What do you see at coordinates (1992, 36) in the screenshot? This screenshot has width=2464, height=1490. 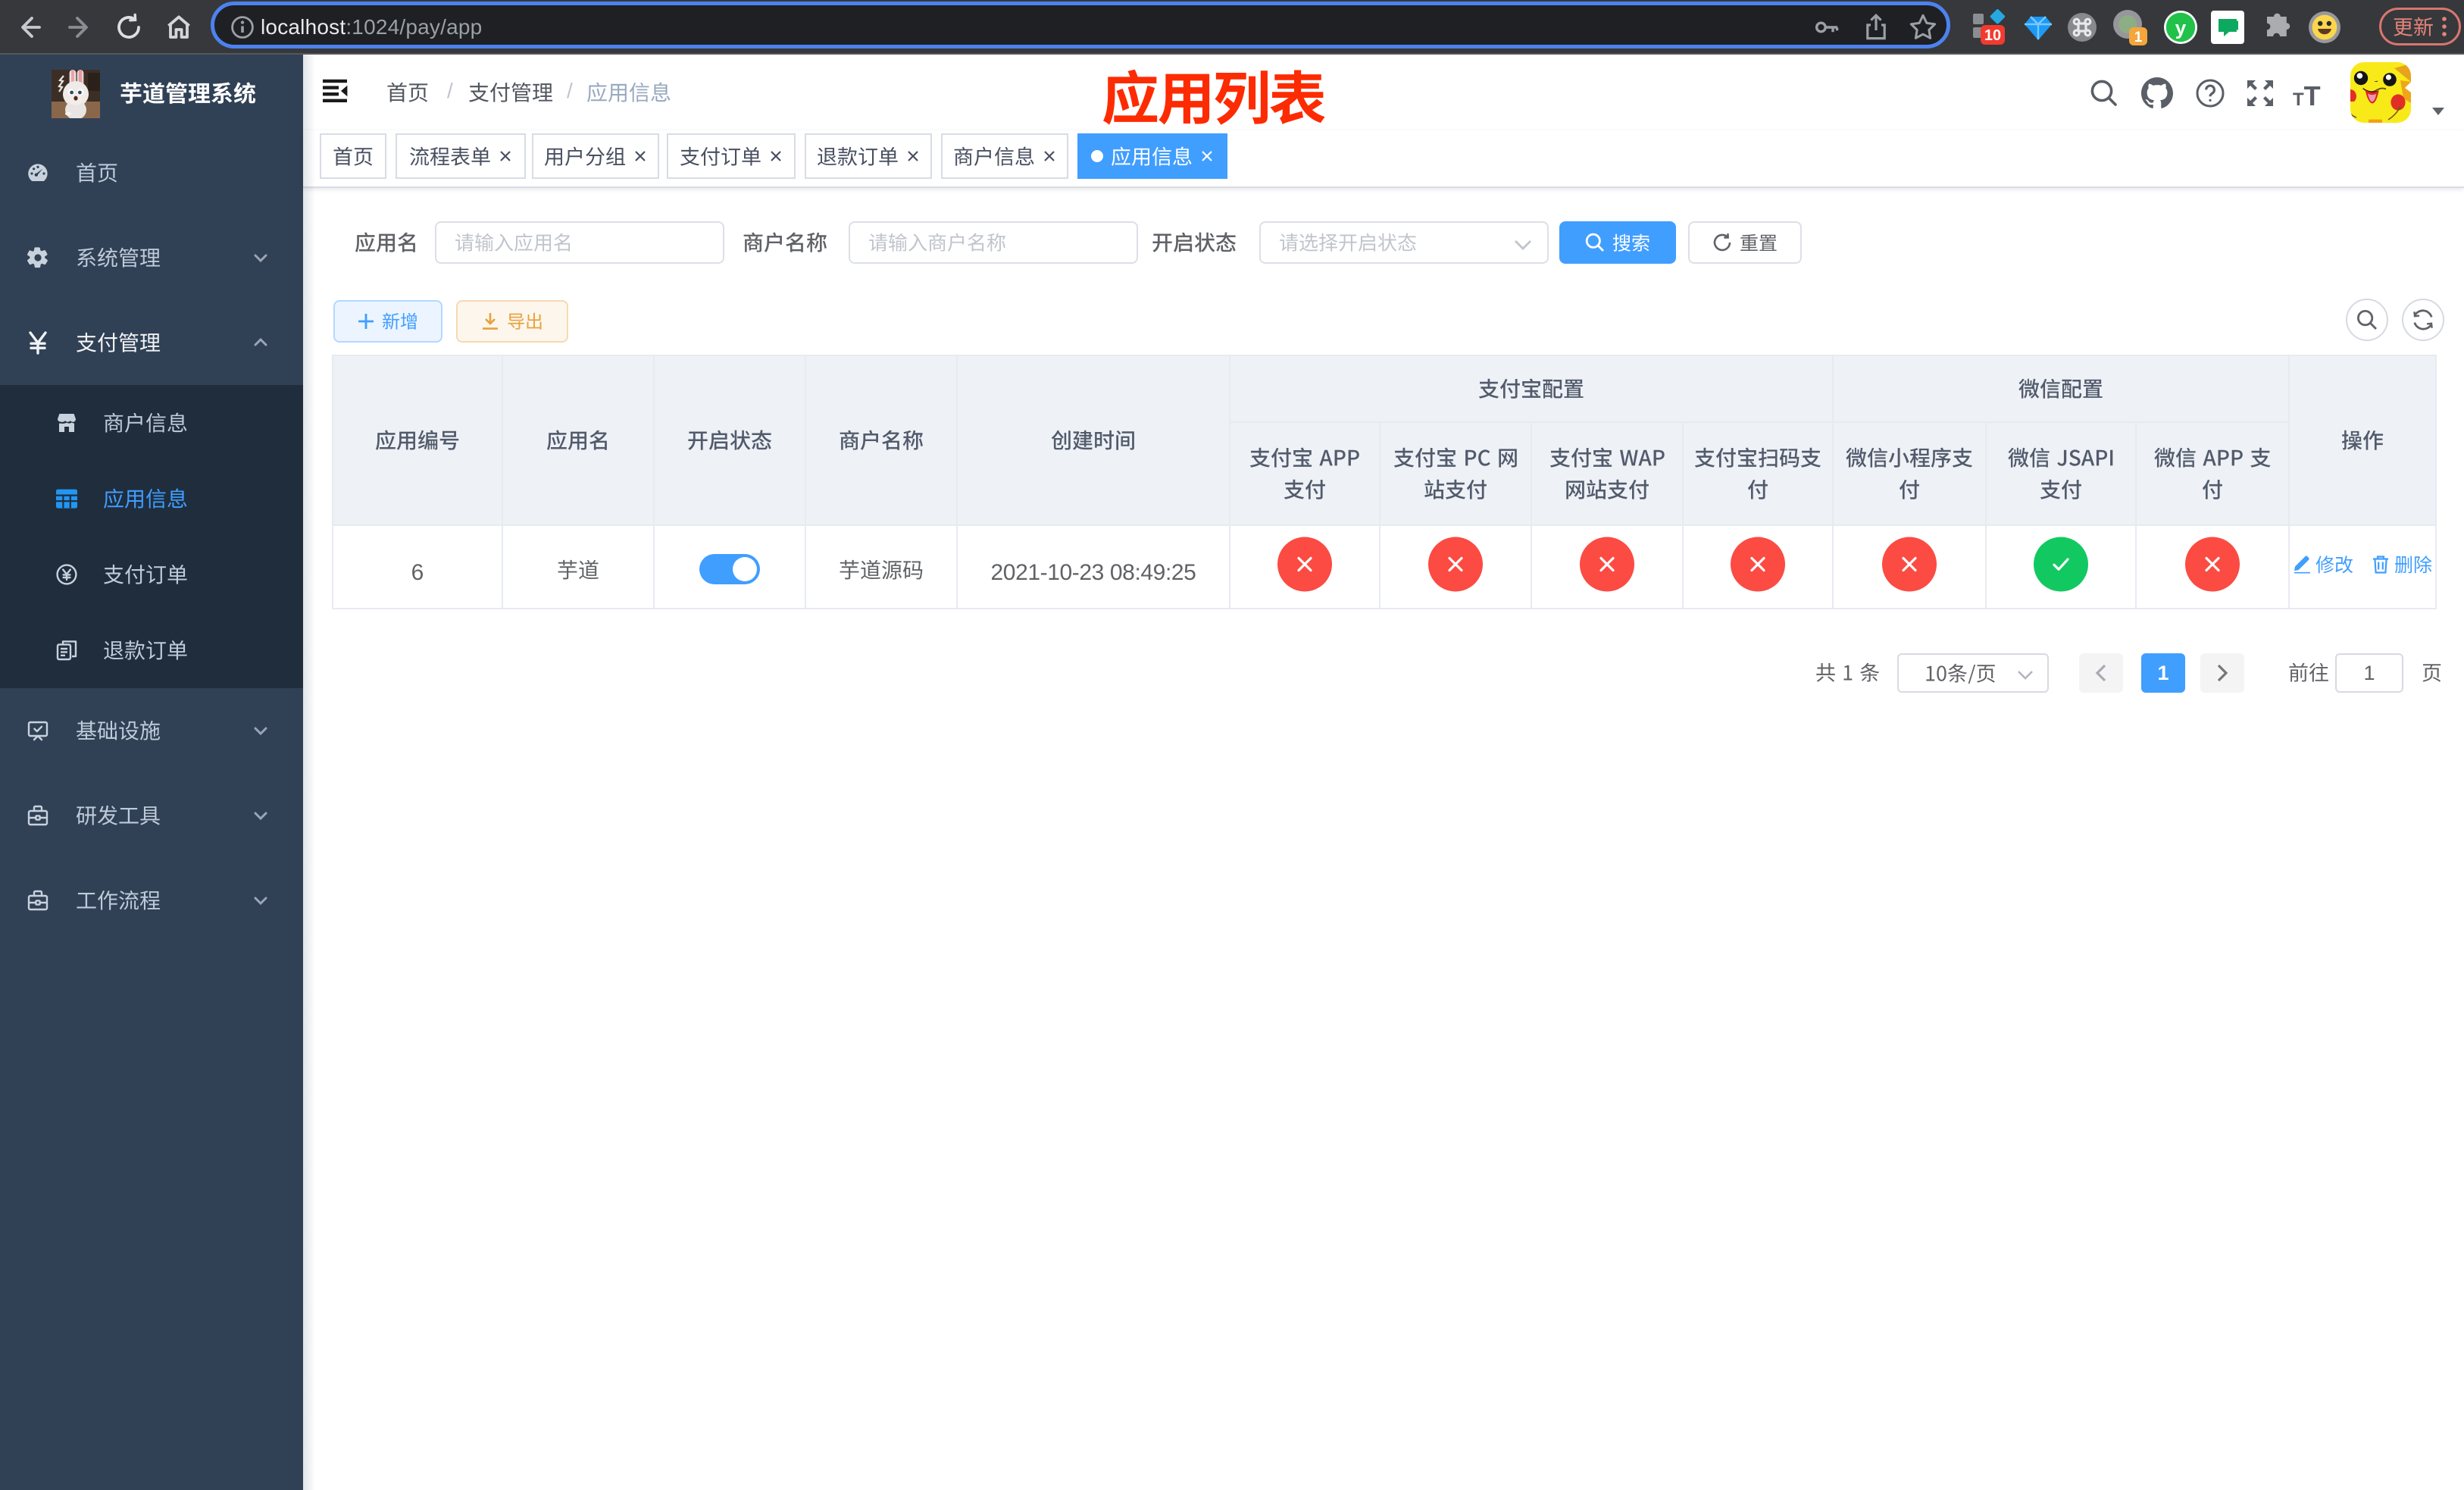 I see `svg-text: 10` at bounding box center [1992, 36].